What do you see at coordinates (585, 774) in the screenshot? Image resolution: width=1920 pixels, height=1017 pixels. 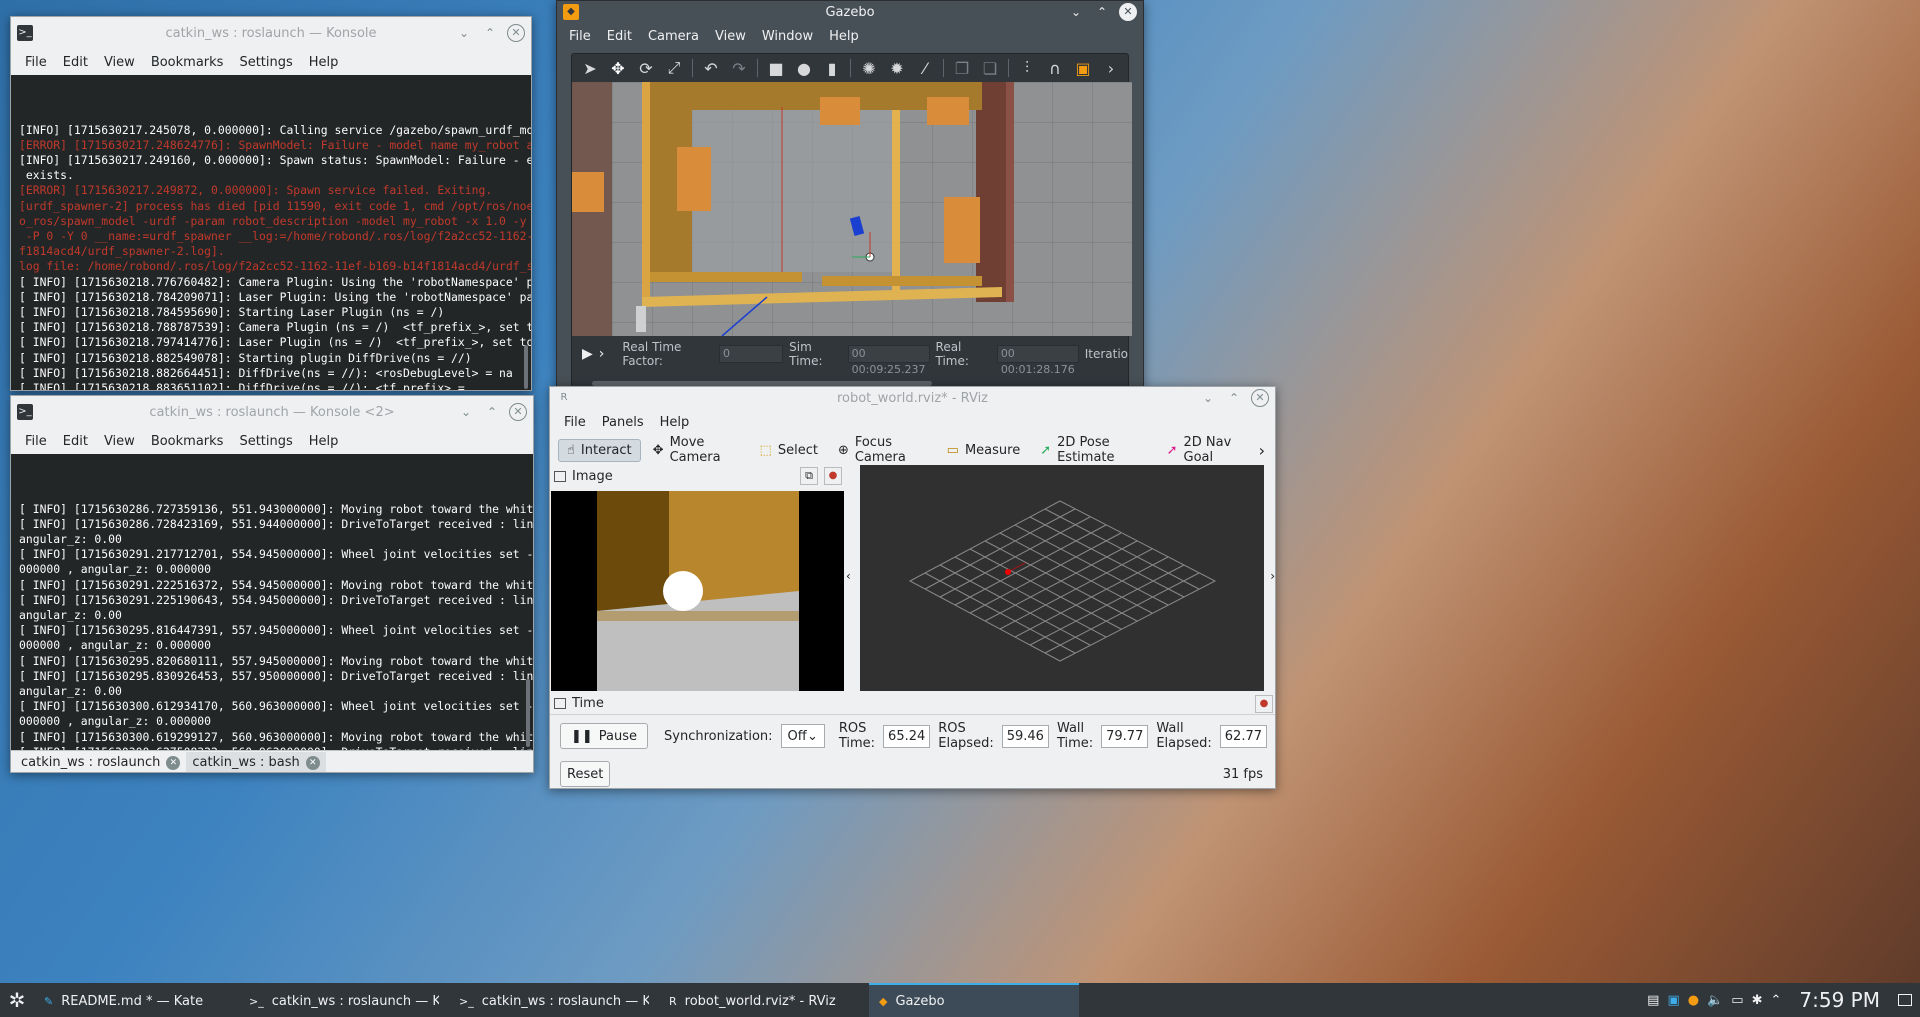 I see `reset-button: Reset` at bounding box center [585, 774].